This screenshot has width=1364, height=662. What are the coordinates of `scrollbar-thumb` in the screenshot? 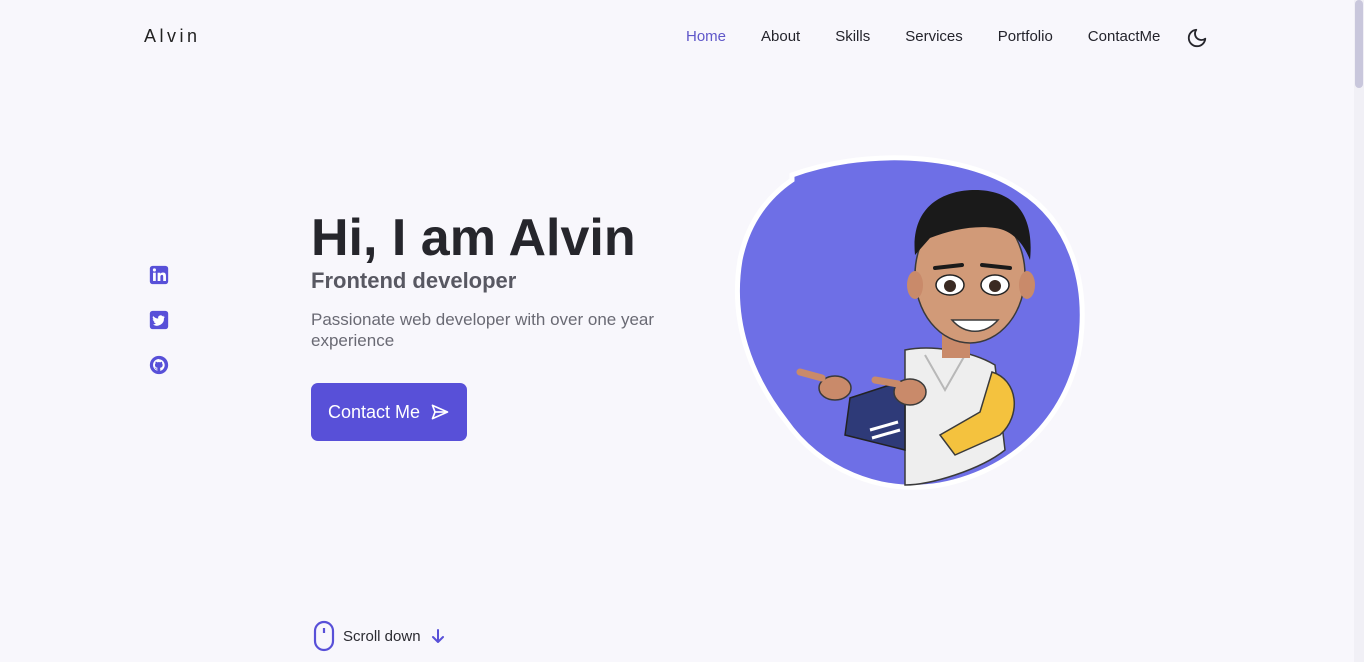 It's located at (1359, 44).